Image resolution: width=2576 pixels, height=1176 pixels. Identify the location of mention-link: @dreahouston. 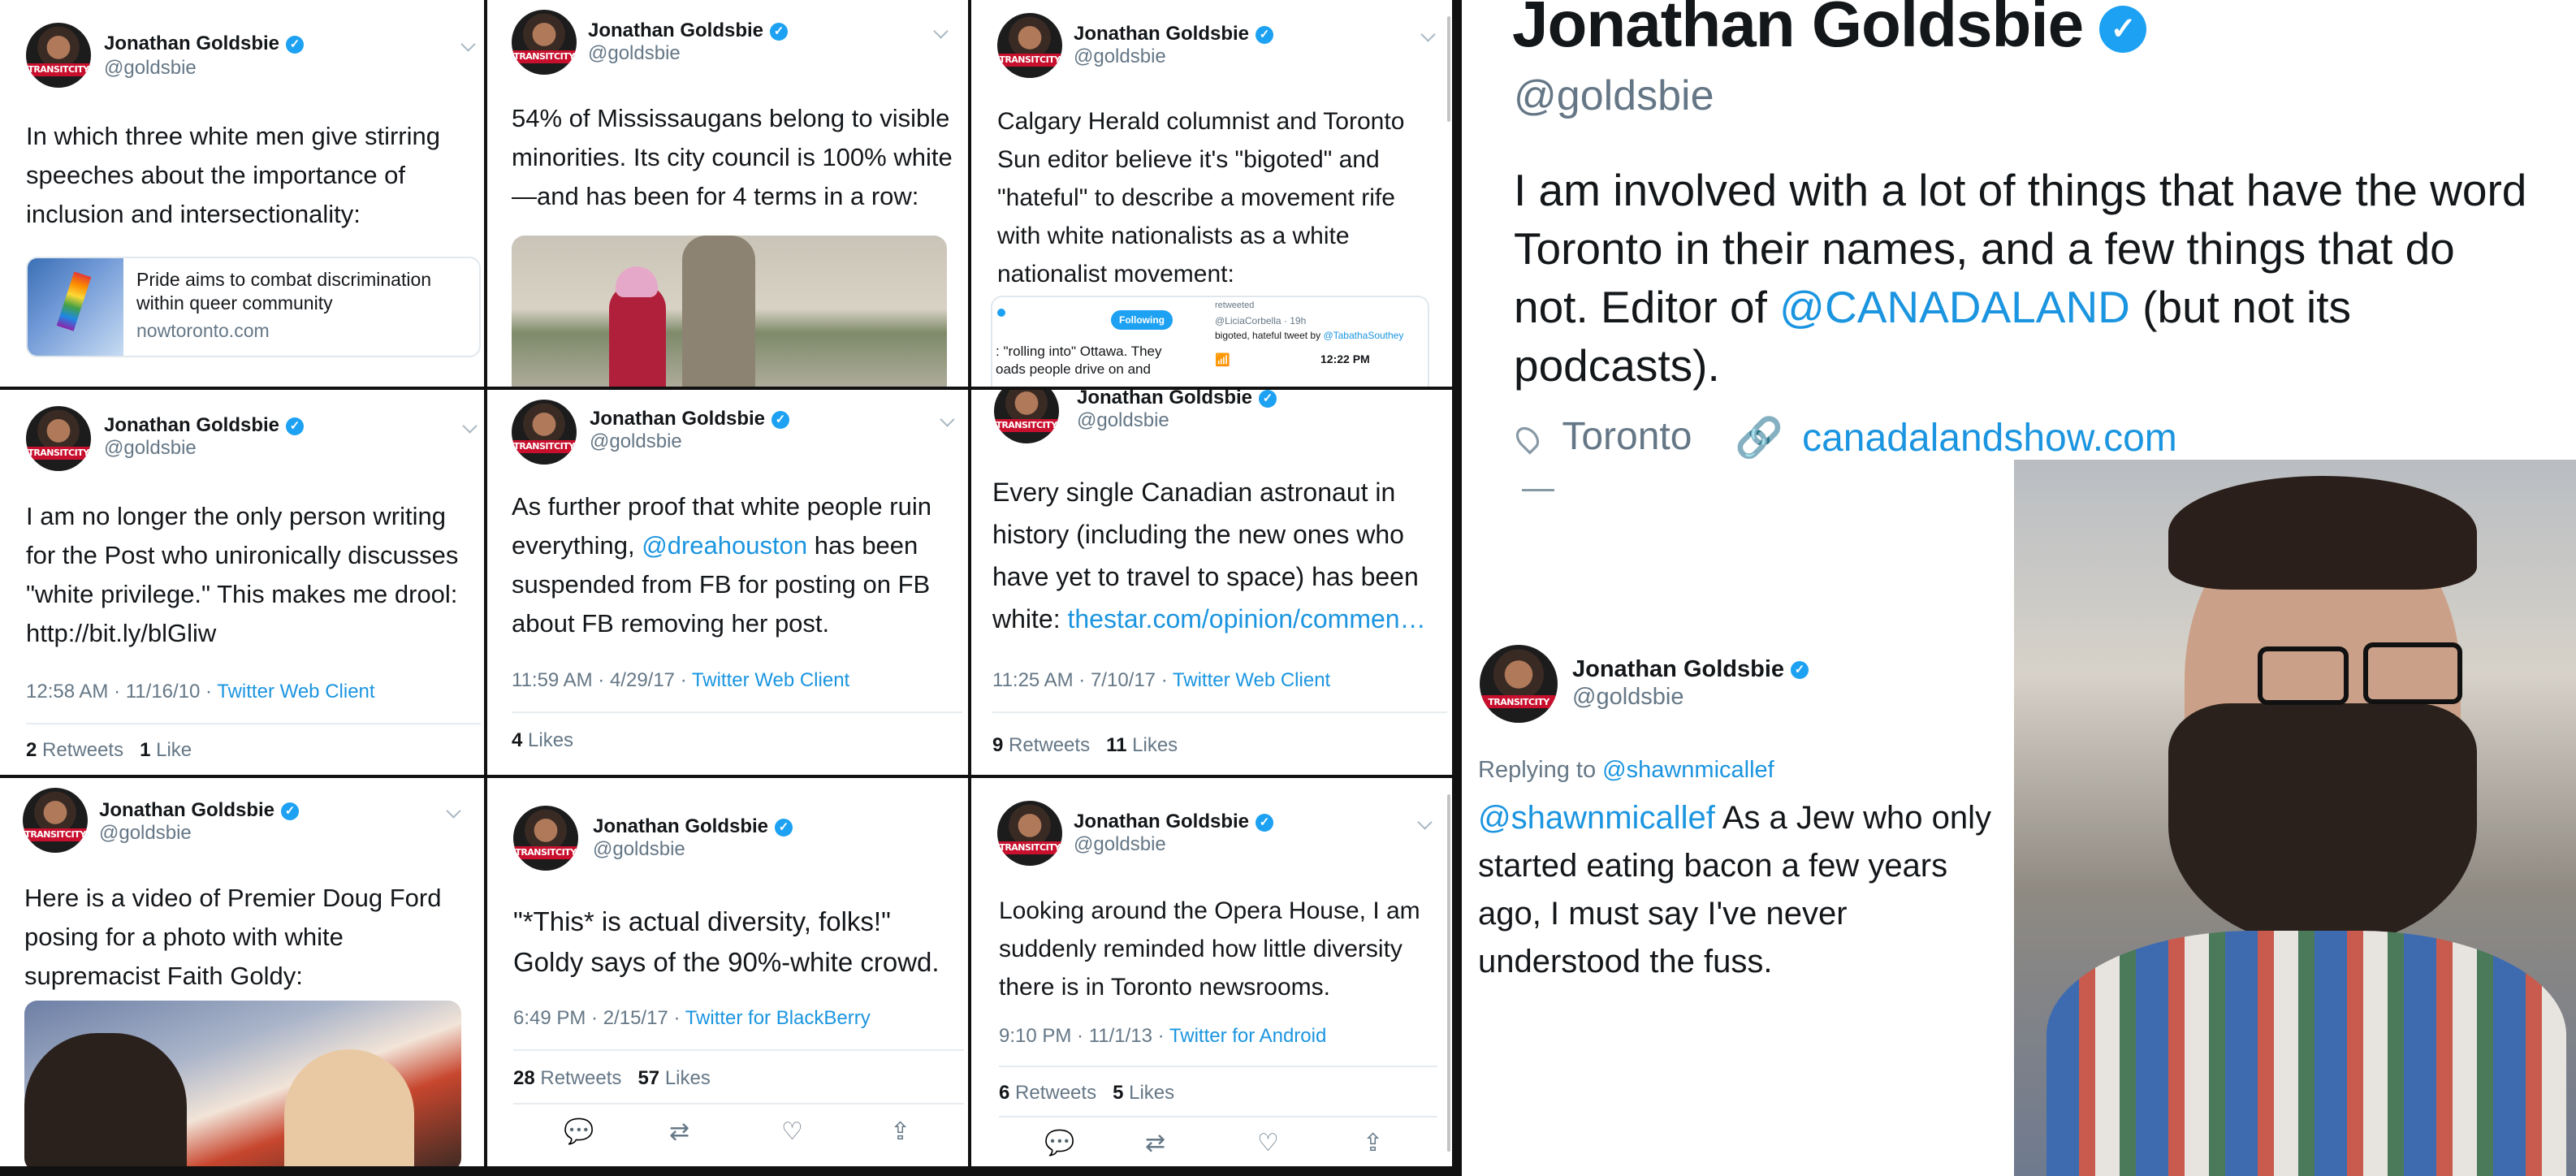
(724, 546).